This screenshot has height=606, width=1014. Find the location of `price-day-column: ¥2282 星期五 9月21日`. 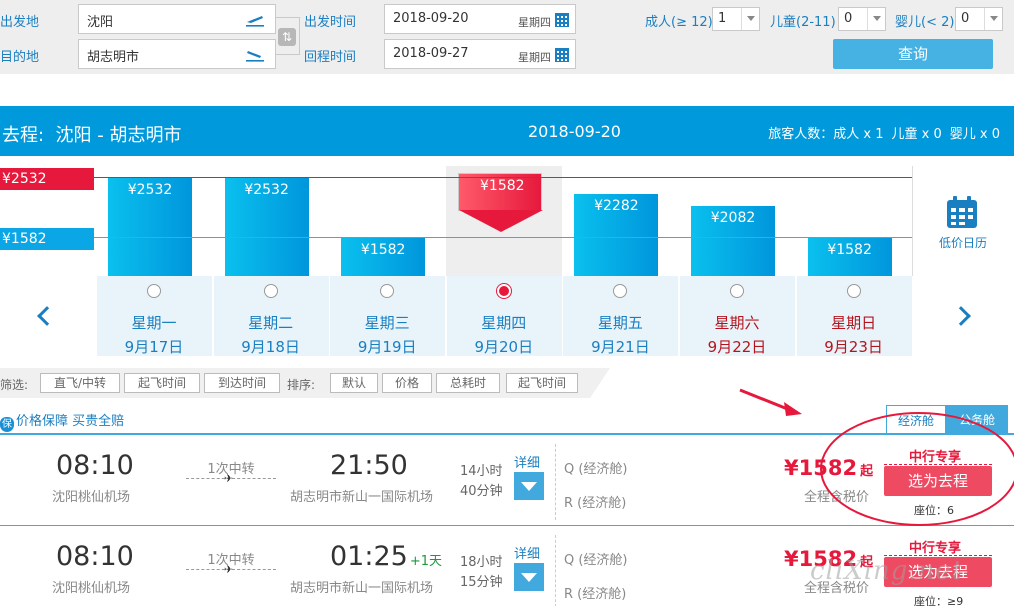

price-day-column: ¥2282 星期五 9月21日 is located at coordinates (620, 261).